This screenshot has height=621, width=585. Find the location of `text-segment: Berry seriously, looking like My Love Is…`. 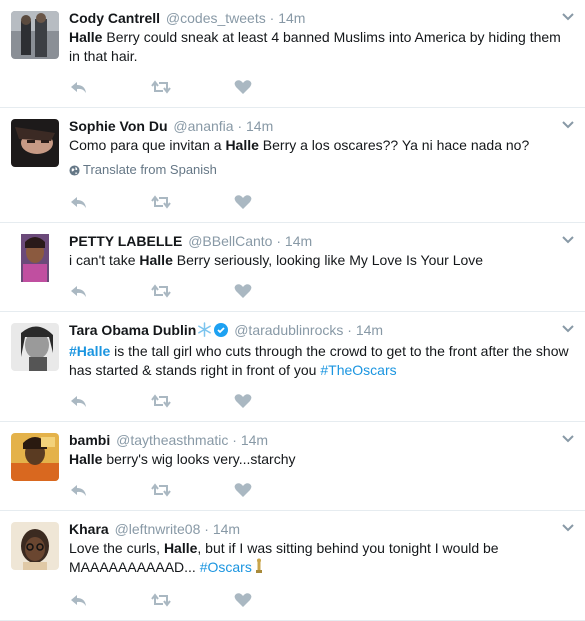

text-segment: Berry seriously, looking like My Love Is… is located at coordinates (328, 260).